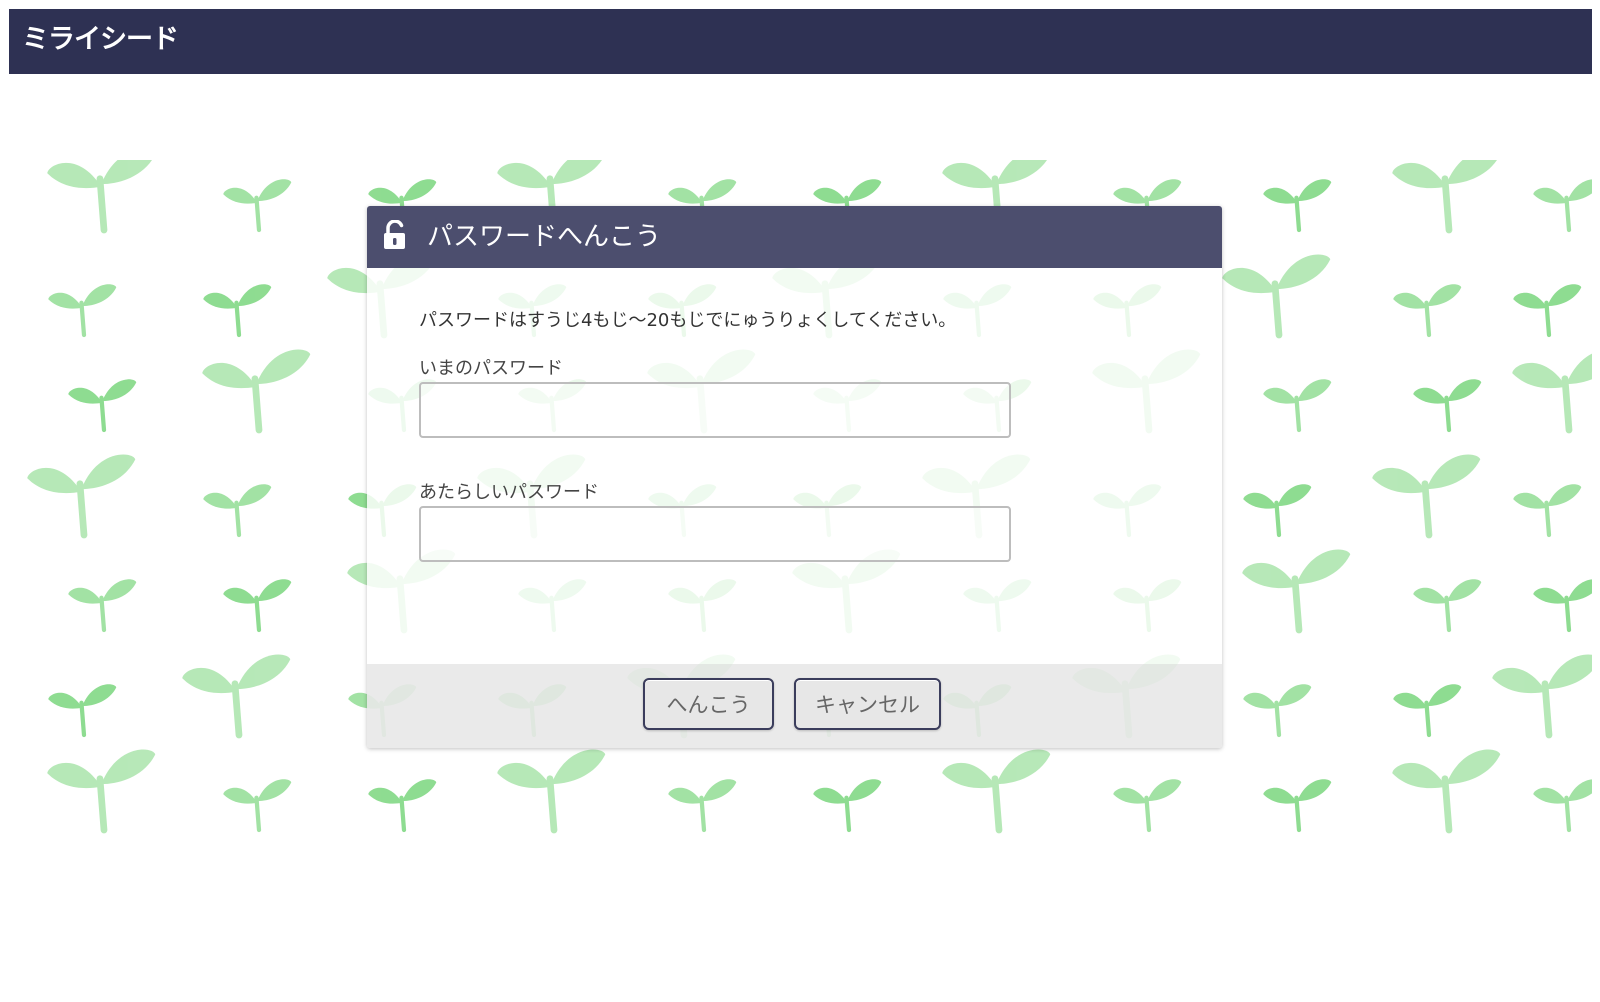 Image resolution: width=1600 pixels, height=1002 pixels. Describe the element at coordinates (794, 237) in the screenshot. I see `dialog-header: パスワードへんこう` at that location.